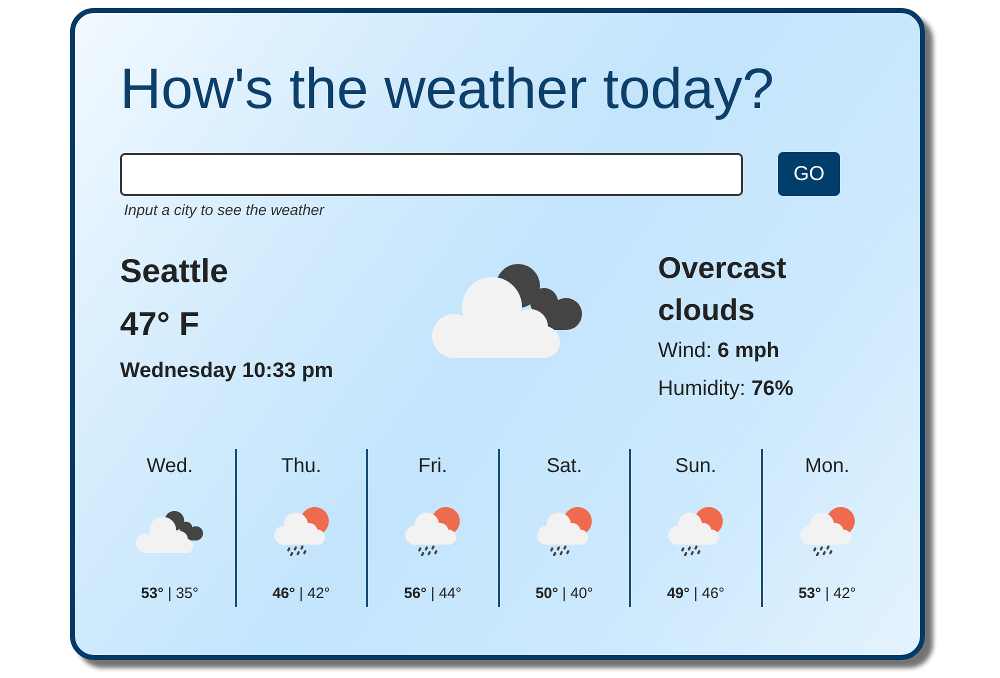  I want to click on city-input-field, so click(431, 174).